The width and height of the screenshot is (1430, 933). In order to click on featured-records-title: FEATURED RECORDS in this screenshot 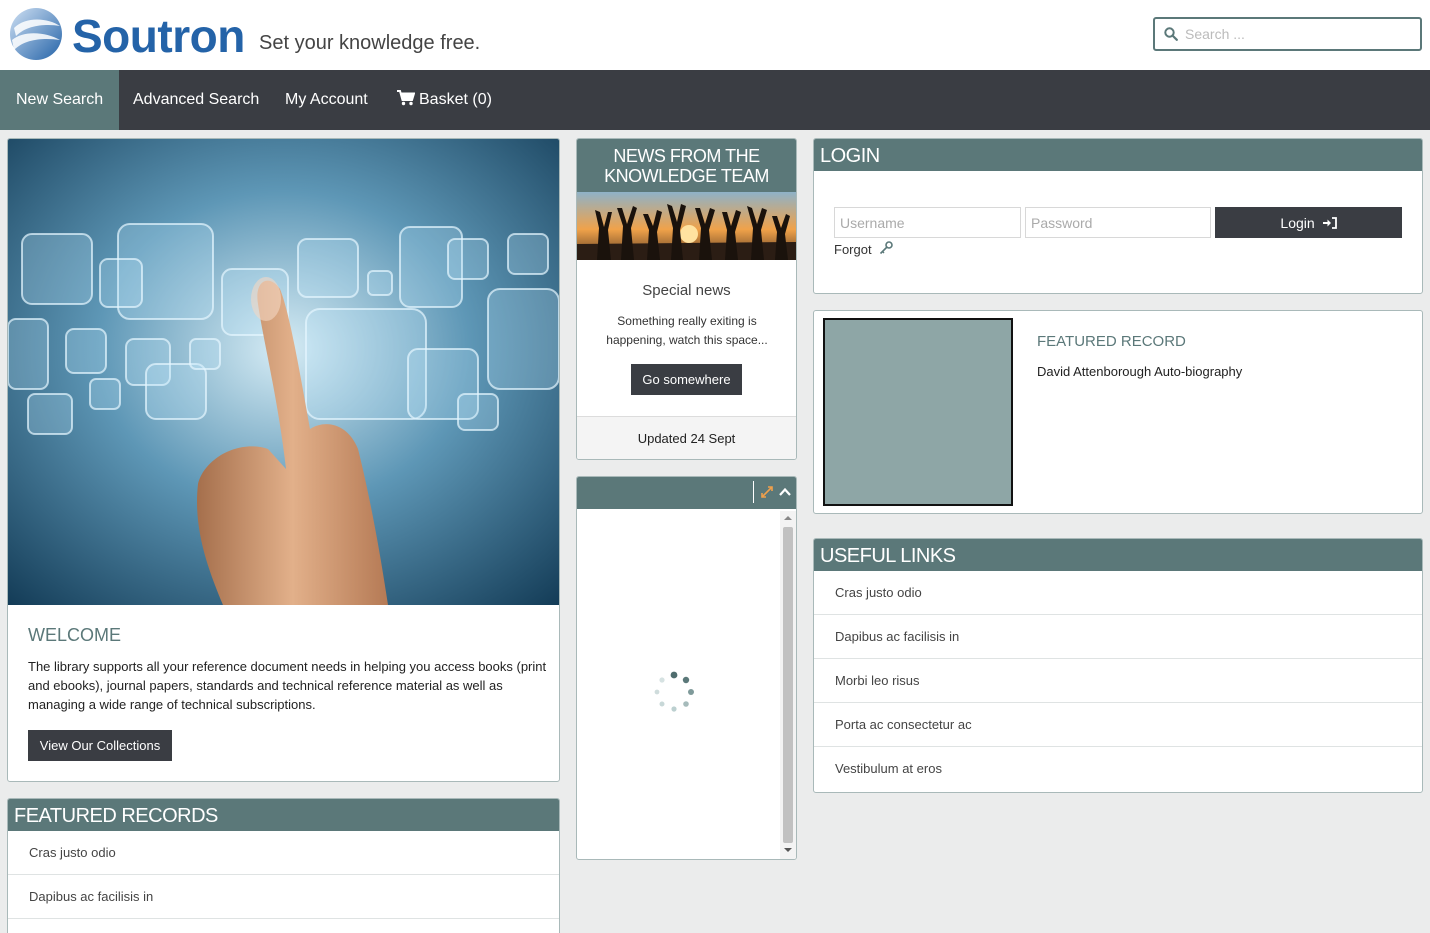, I will do `click(283, 815)`.